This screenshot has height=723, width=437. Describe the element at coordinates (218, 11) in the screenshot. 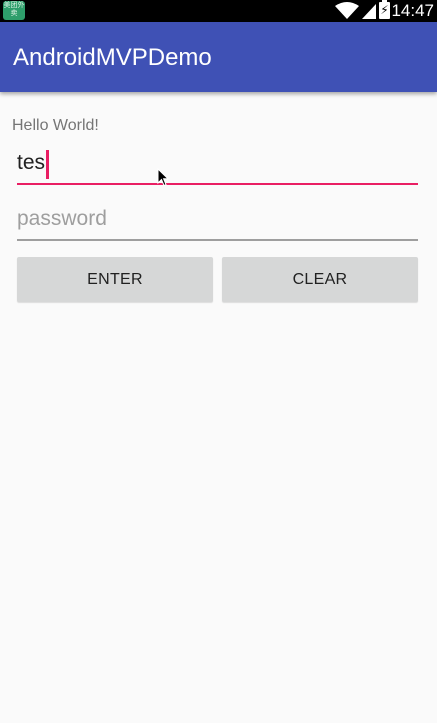

I see `status-bar: 美团外卖 ⚡ 14:47` at that location.